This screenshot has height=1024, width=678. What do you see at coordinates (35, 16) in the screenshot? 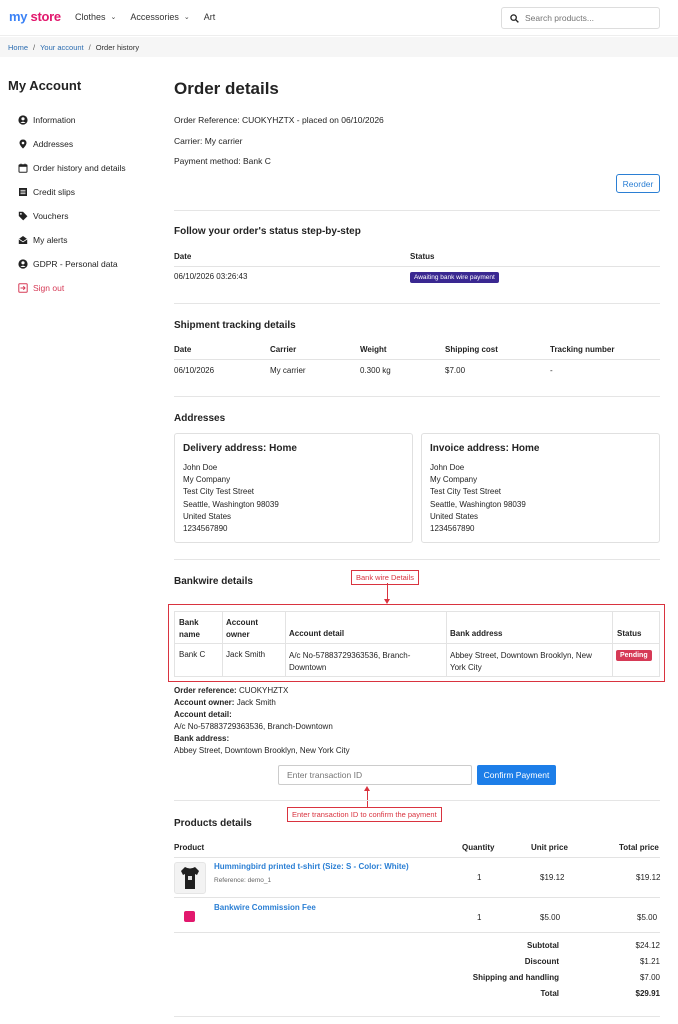
I see `store-logo: my store` at bounding box center [35, 16].